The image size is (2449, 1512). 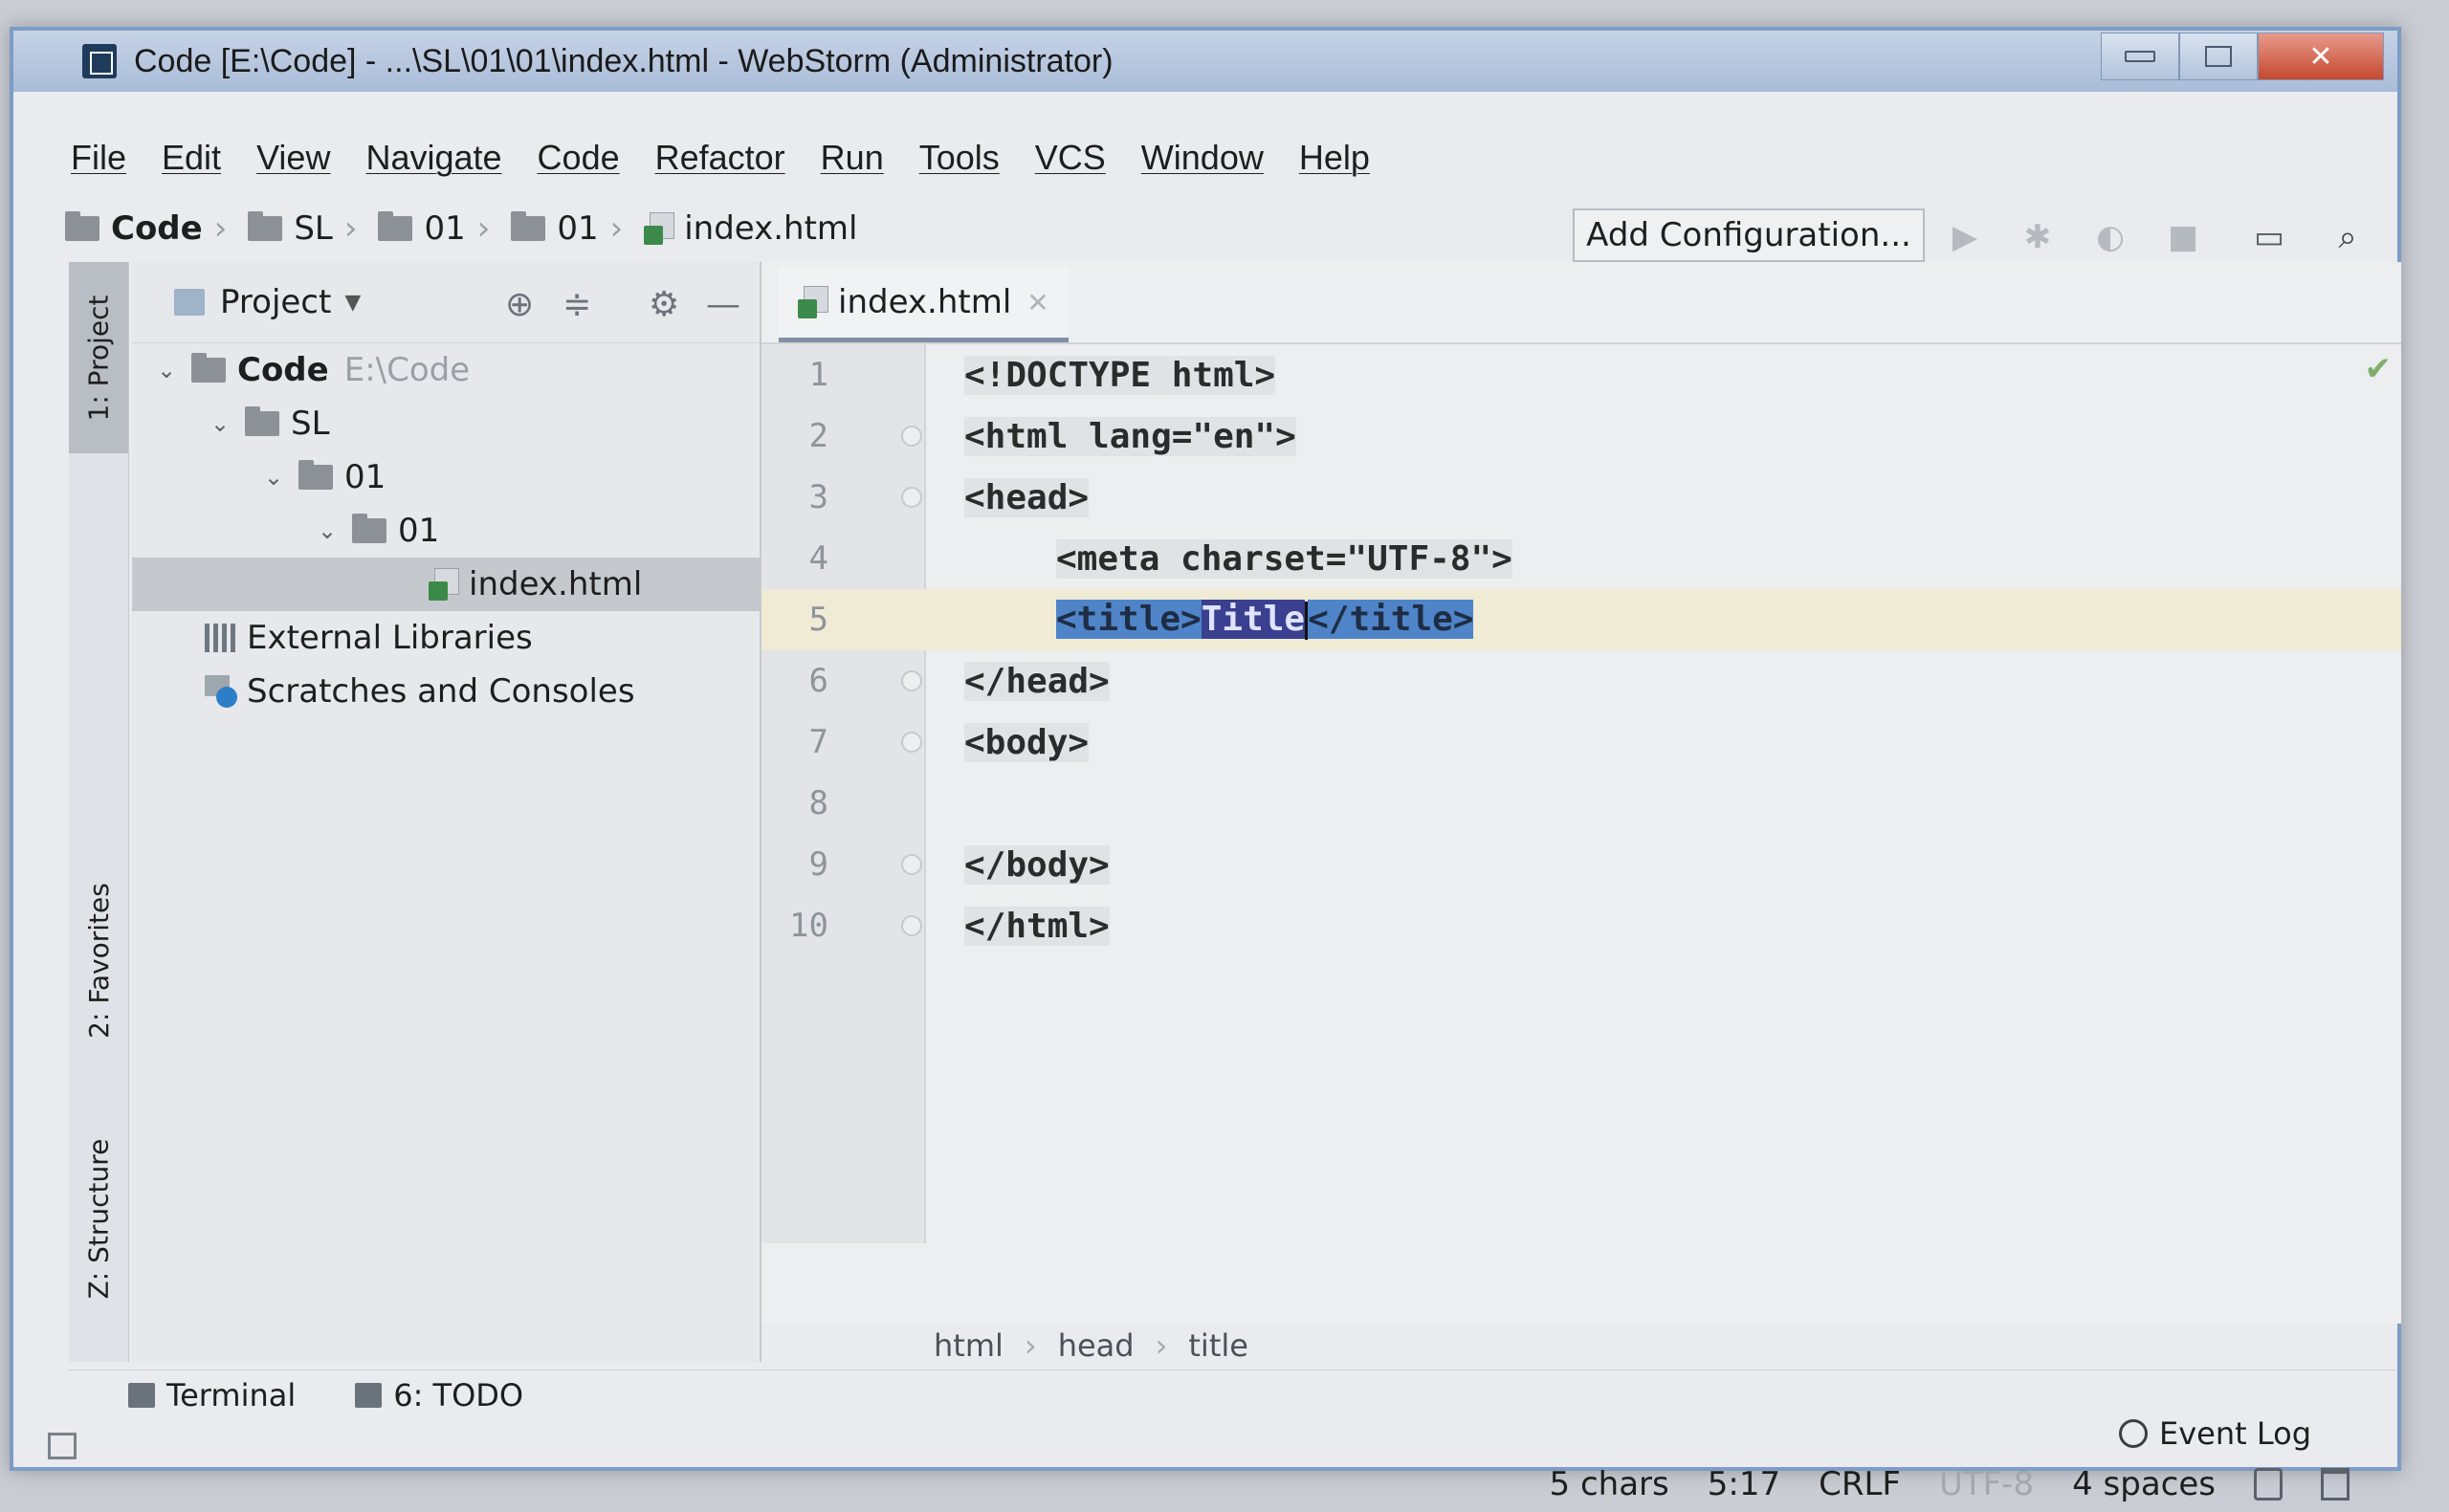 I want to click on tree-item-01-inner: ⌄ 01, so click(x=446, y=531).